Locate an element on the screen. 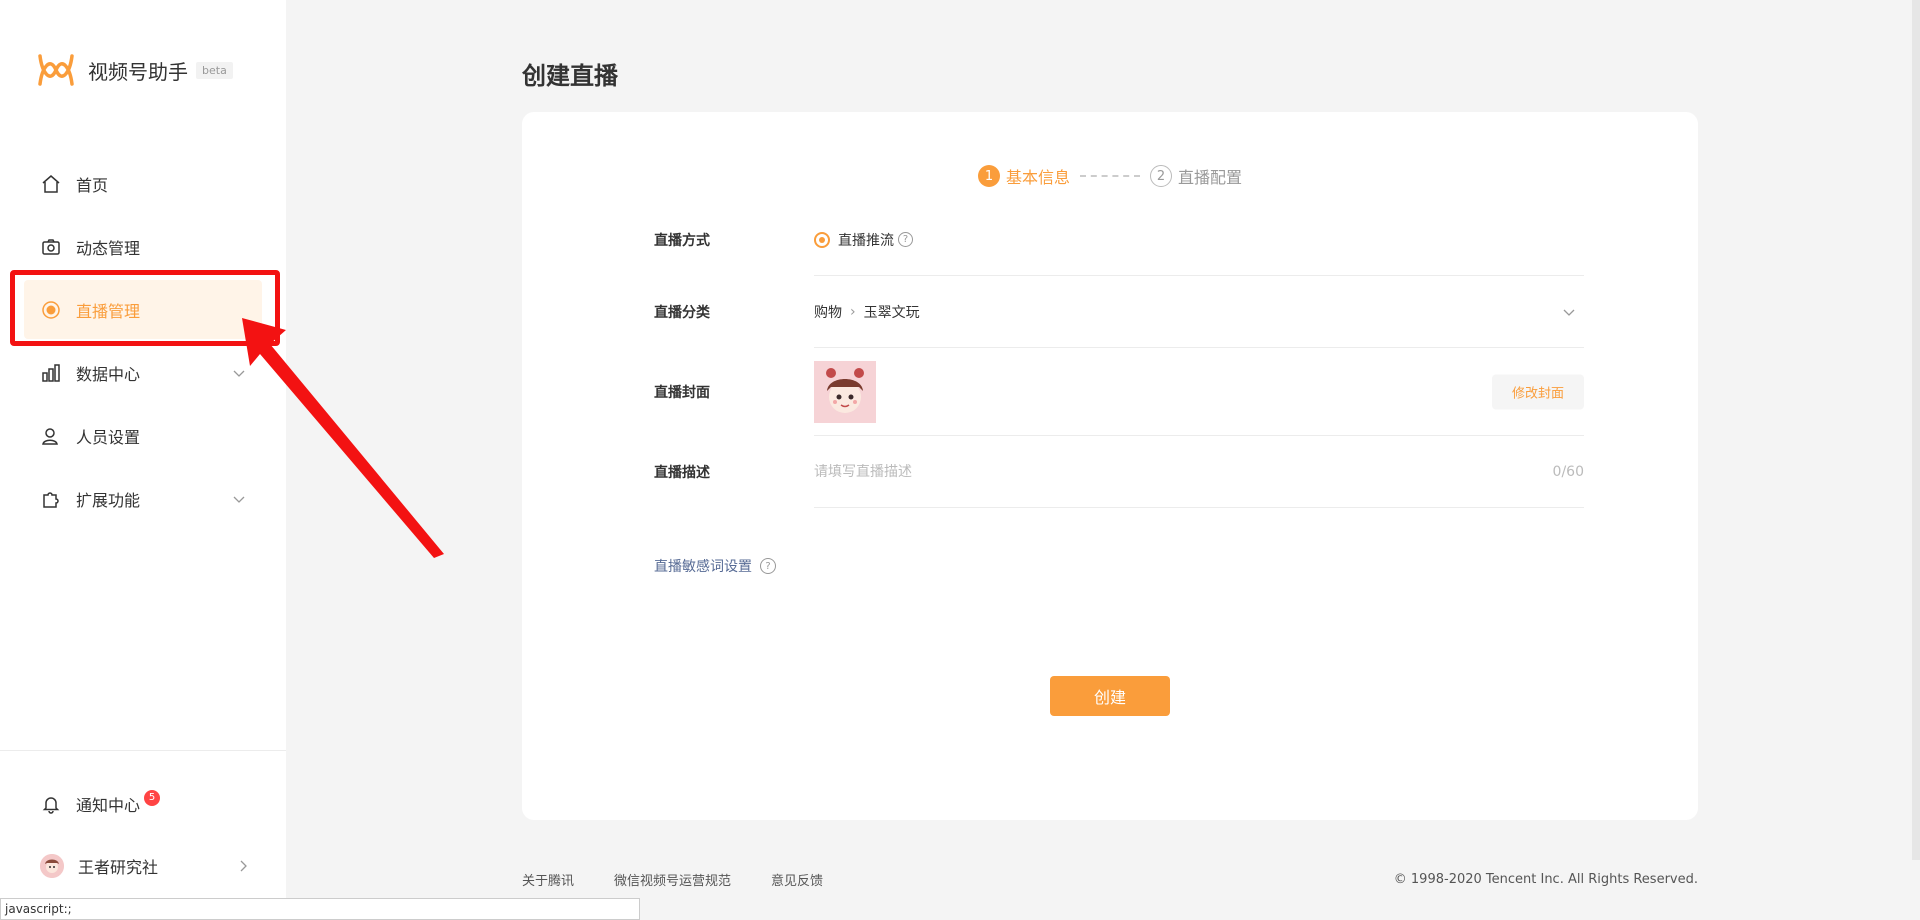 This screenshot has width=1920, height=920. step-live-config: 2 直播配置 is located at coordinates (1196, 176).